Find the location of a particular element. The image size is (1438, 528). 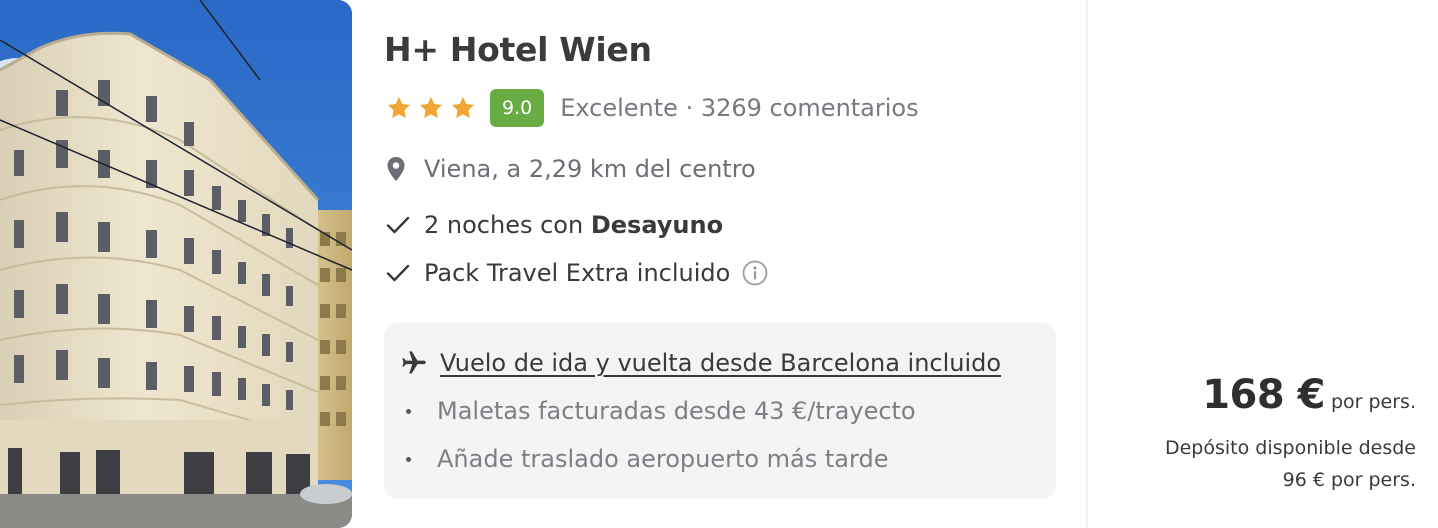

flight-detail-text: Maletas facturadas desde 43 €/trayecto is located at coordinates (676, 411).